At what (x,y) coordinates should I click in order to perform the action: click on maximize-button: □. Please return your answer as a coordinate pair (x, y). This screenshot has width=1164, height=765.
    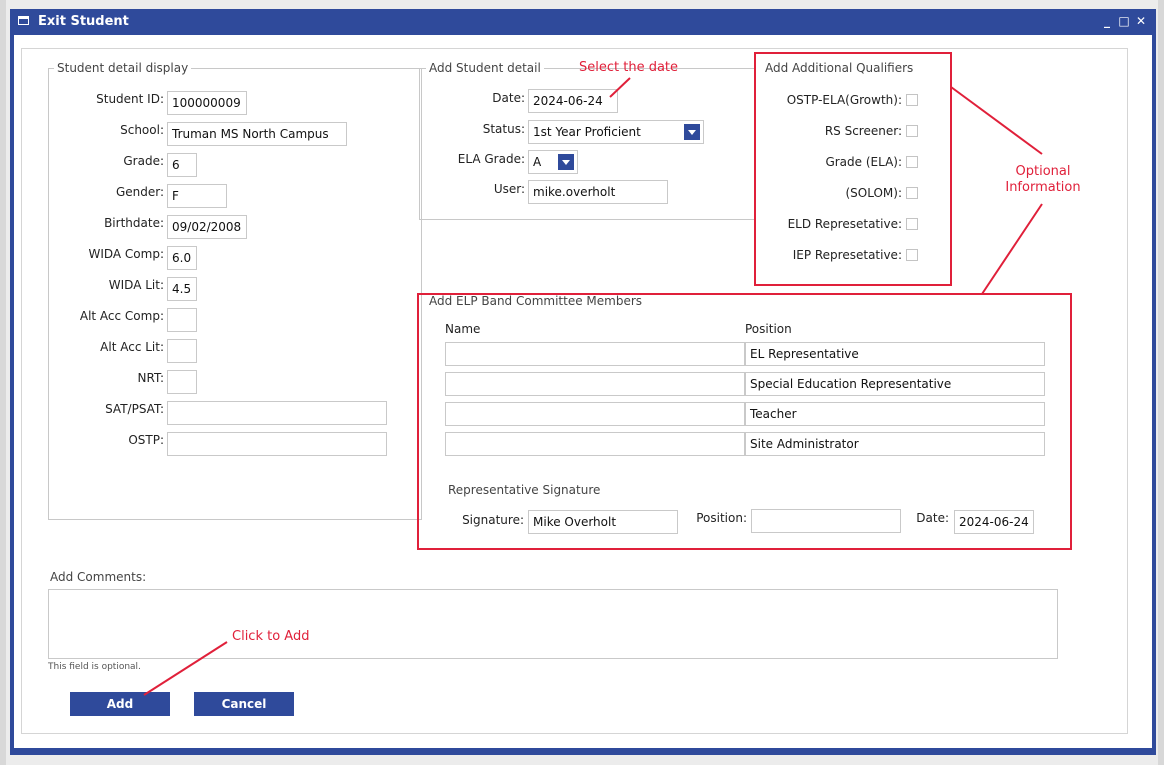
    Looking at the image, I should click on (1124, 21).